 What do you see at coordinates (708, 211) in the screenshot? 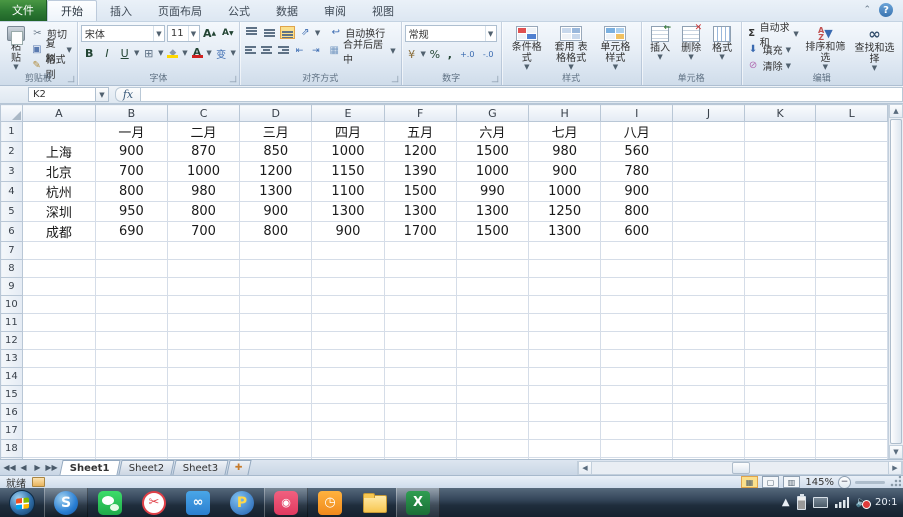
I see `cell-J5` at bounding box center [708, 211].